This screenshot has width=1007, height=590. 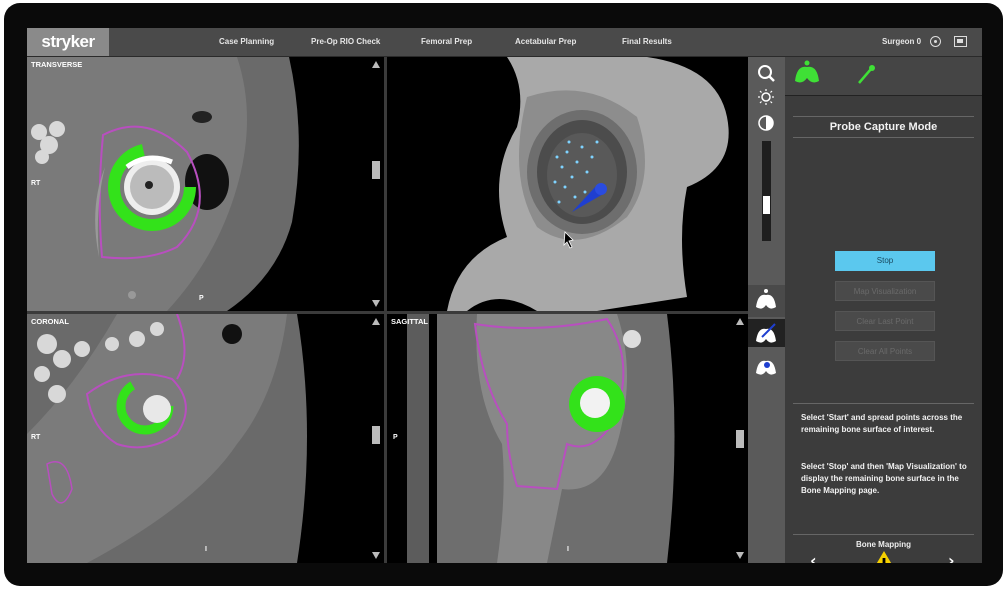 What do you see at coordinates (883, 127) in the screenshot?
I see `panel-title: Probe Capture Mode` at bounding box center [883, 127].